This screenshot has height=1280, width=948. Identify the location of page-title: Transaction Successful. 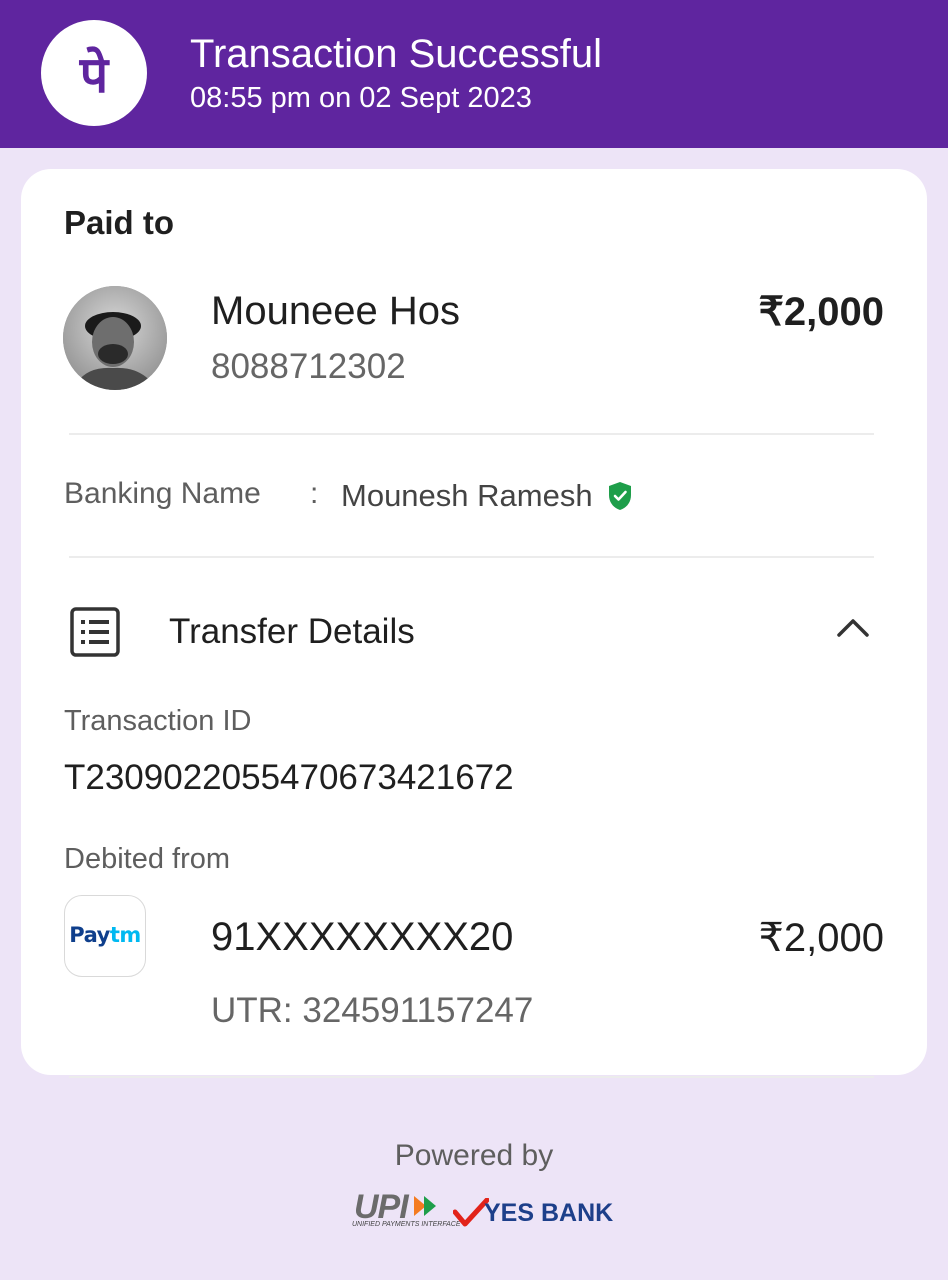
(396, 54).